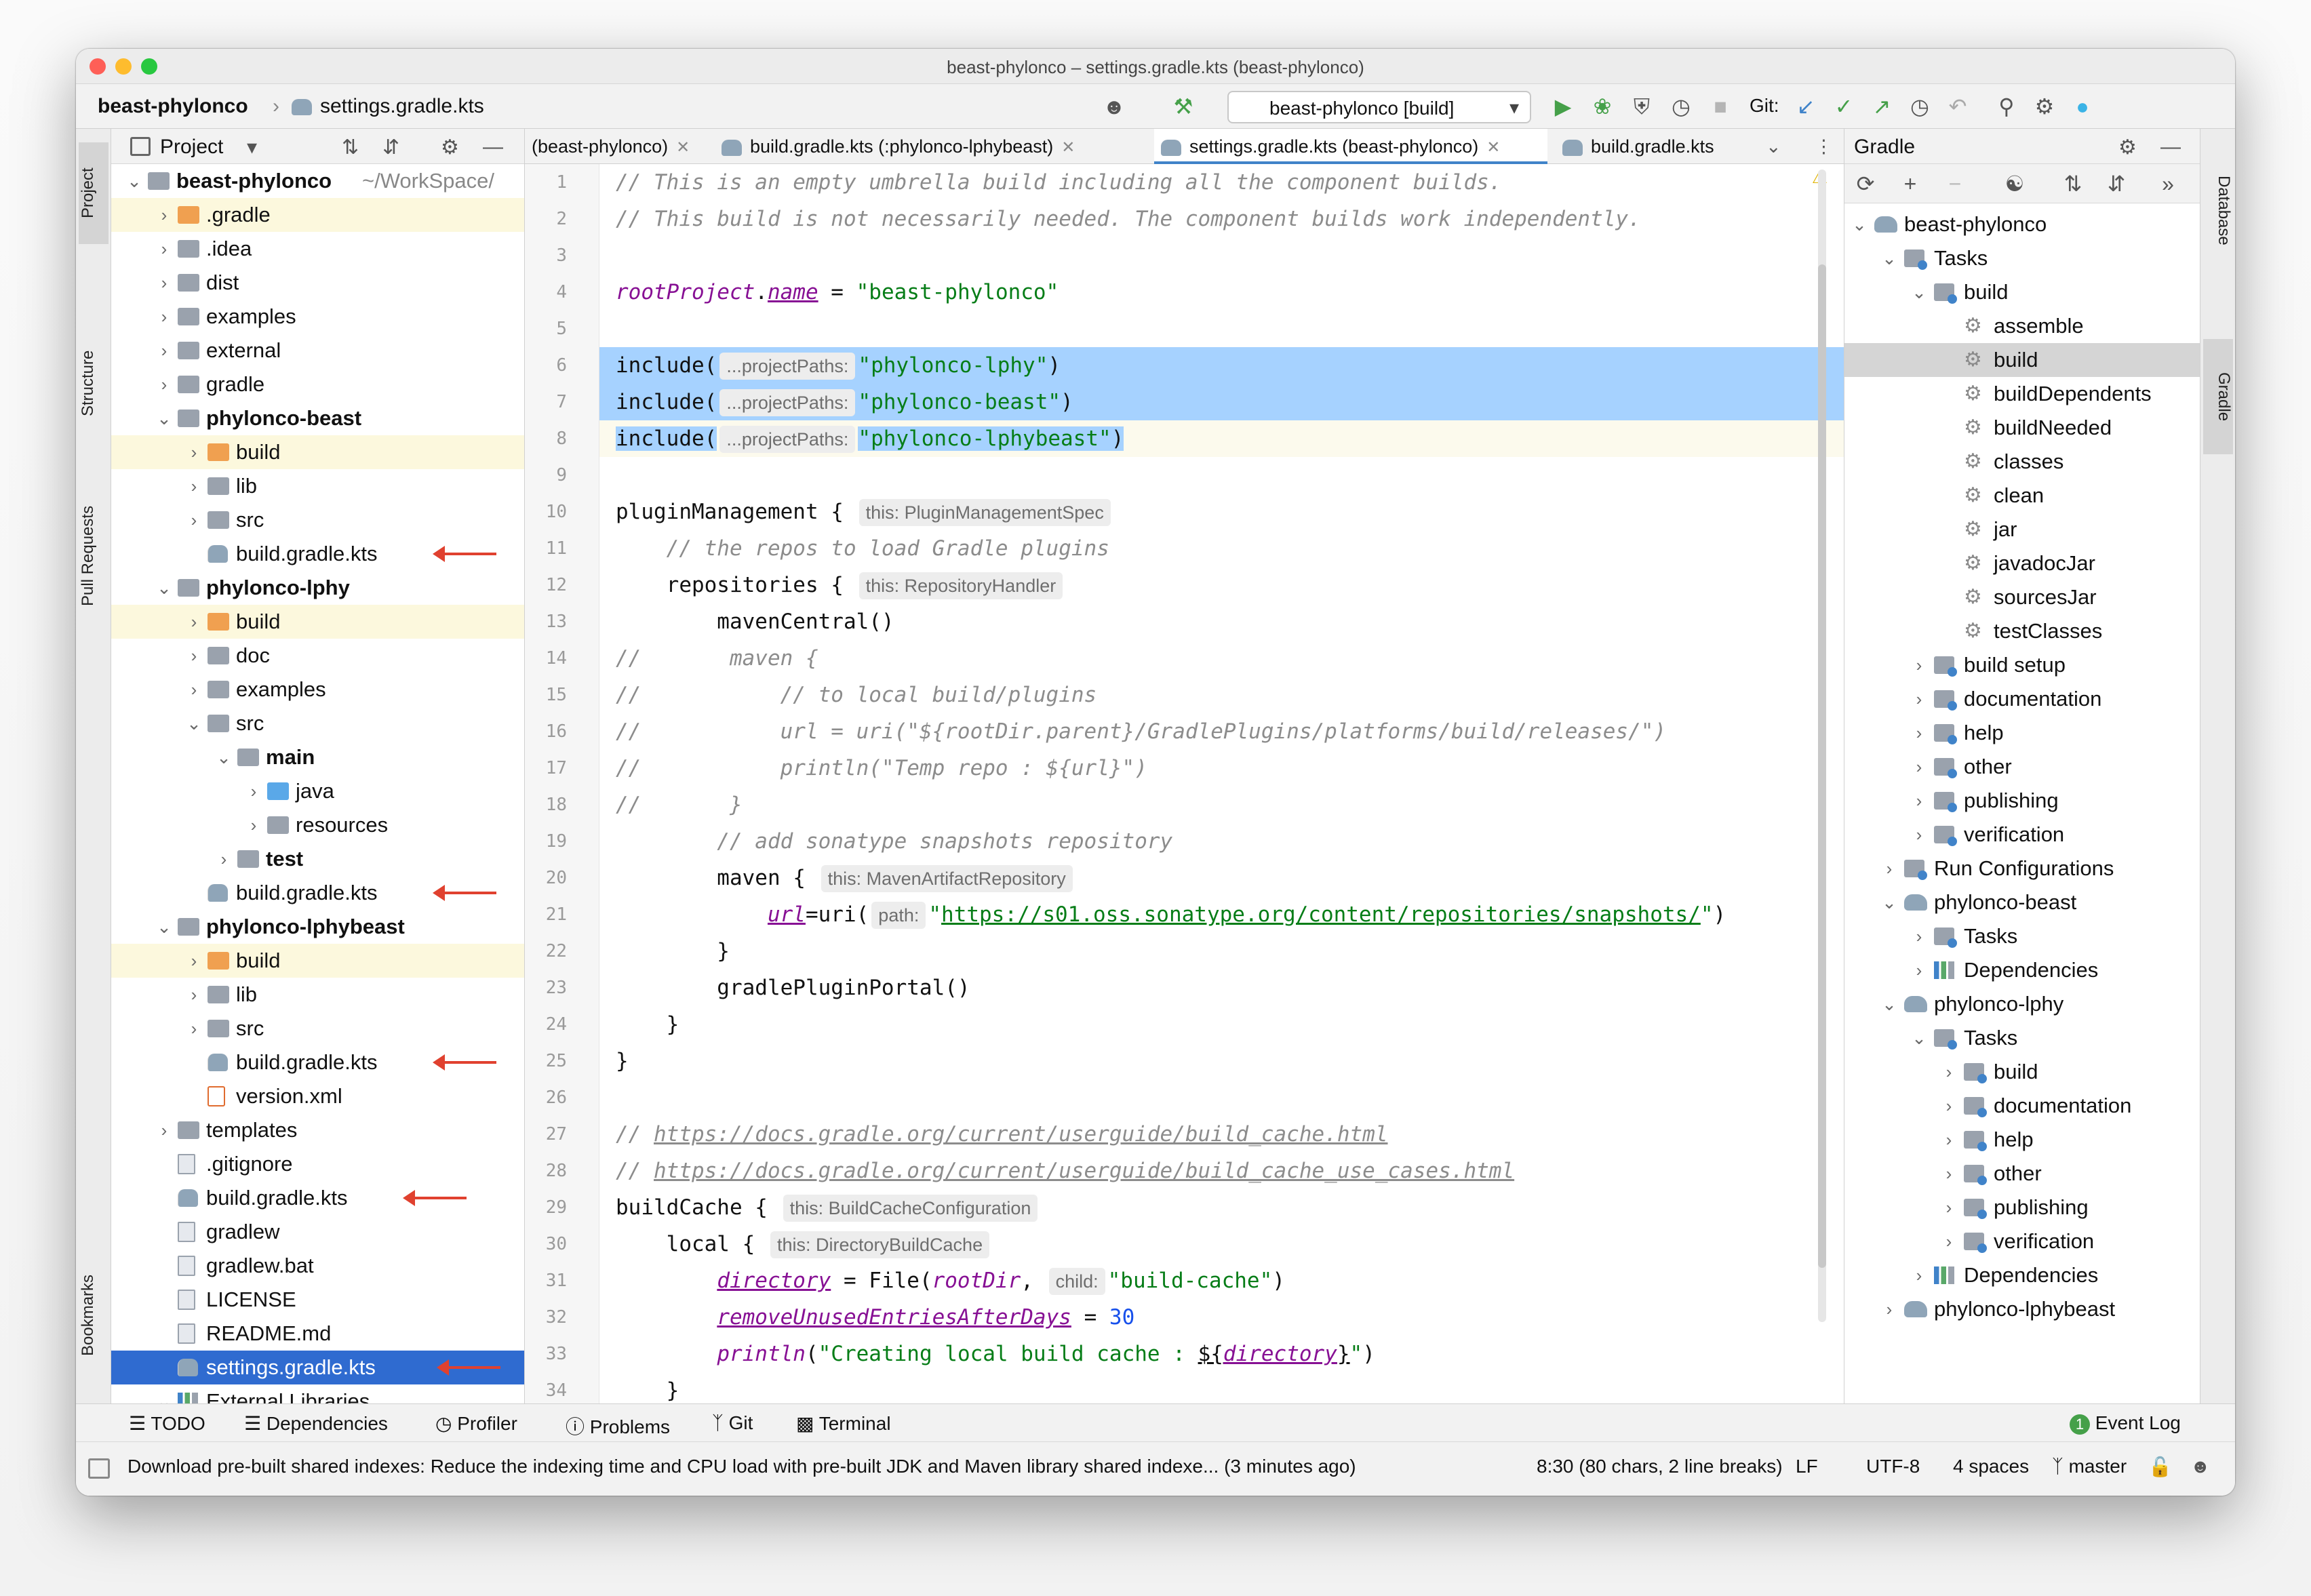  I want to click on chevron-down-icon: ▾, so click(252, 147).